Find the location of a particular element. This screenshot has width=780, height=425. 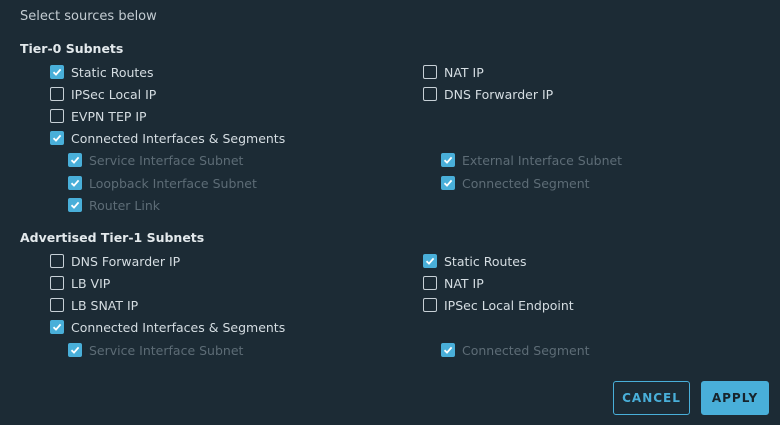

tier1-checkbox-lb-vip: LB VIP is located at coordinates (80, 283).